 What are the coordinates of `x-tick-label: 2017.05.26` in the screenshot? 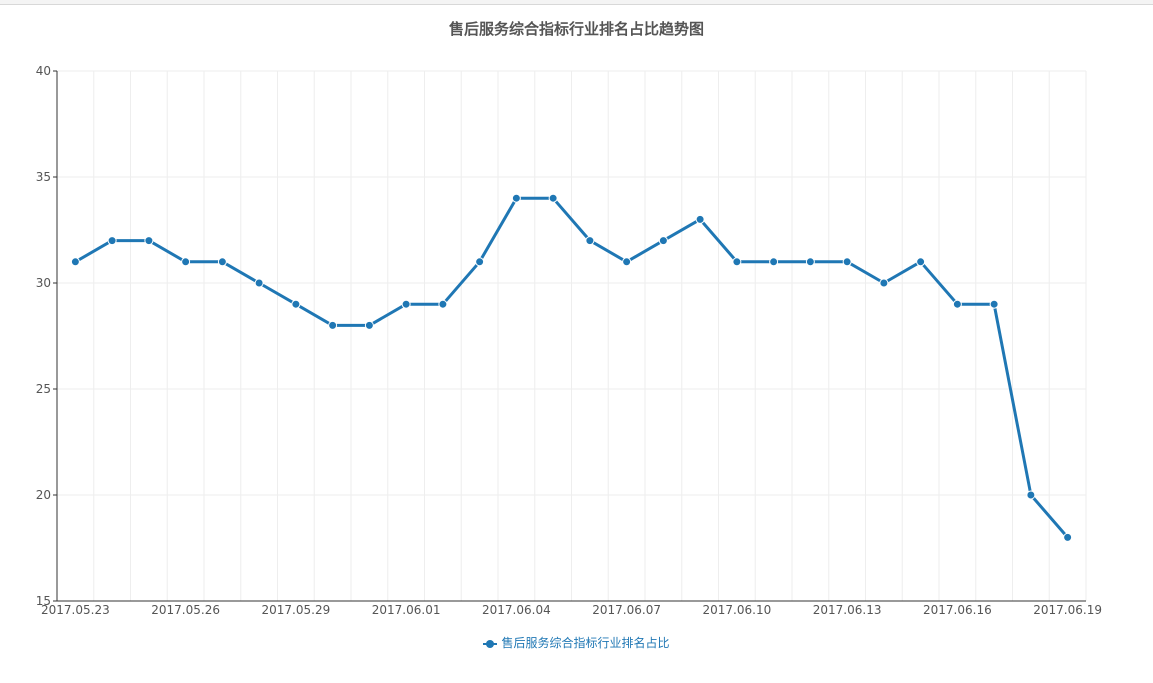 It's located at (185, 610).